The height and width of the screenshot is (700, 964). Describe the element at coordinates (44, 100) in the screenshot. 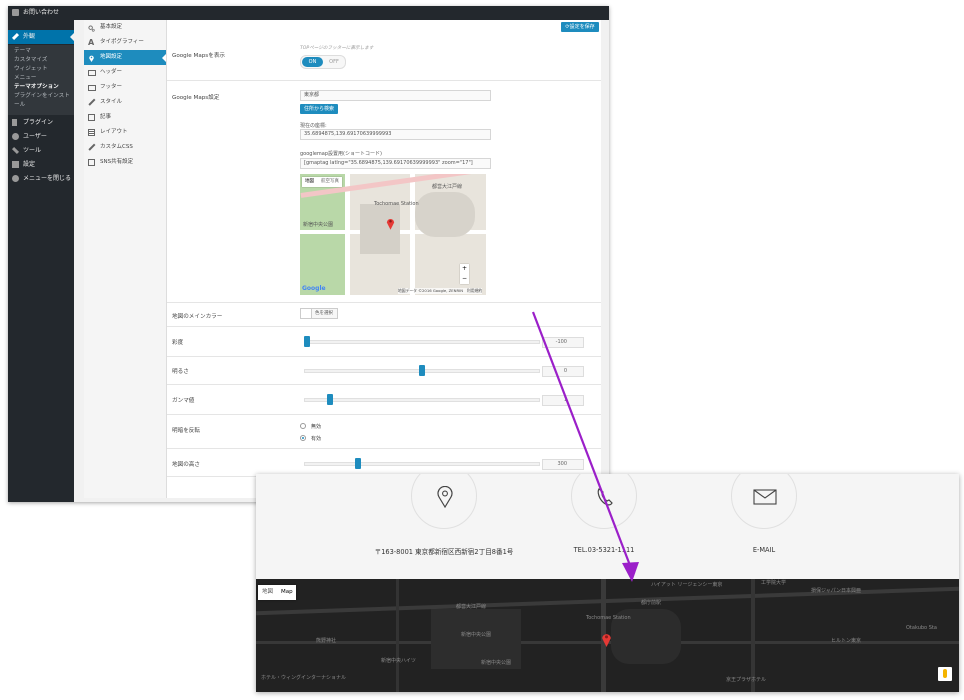

I see `submenu-item-install-plugins: プラグインをインストール` at that location.